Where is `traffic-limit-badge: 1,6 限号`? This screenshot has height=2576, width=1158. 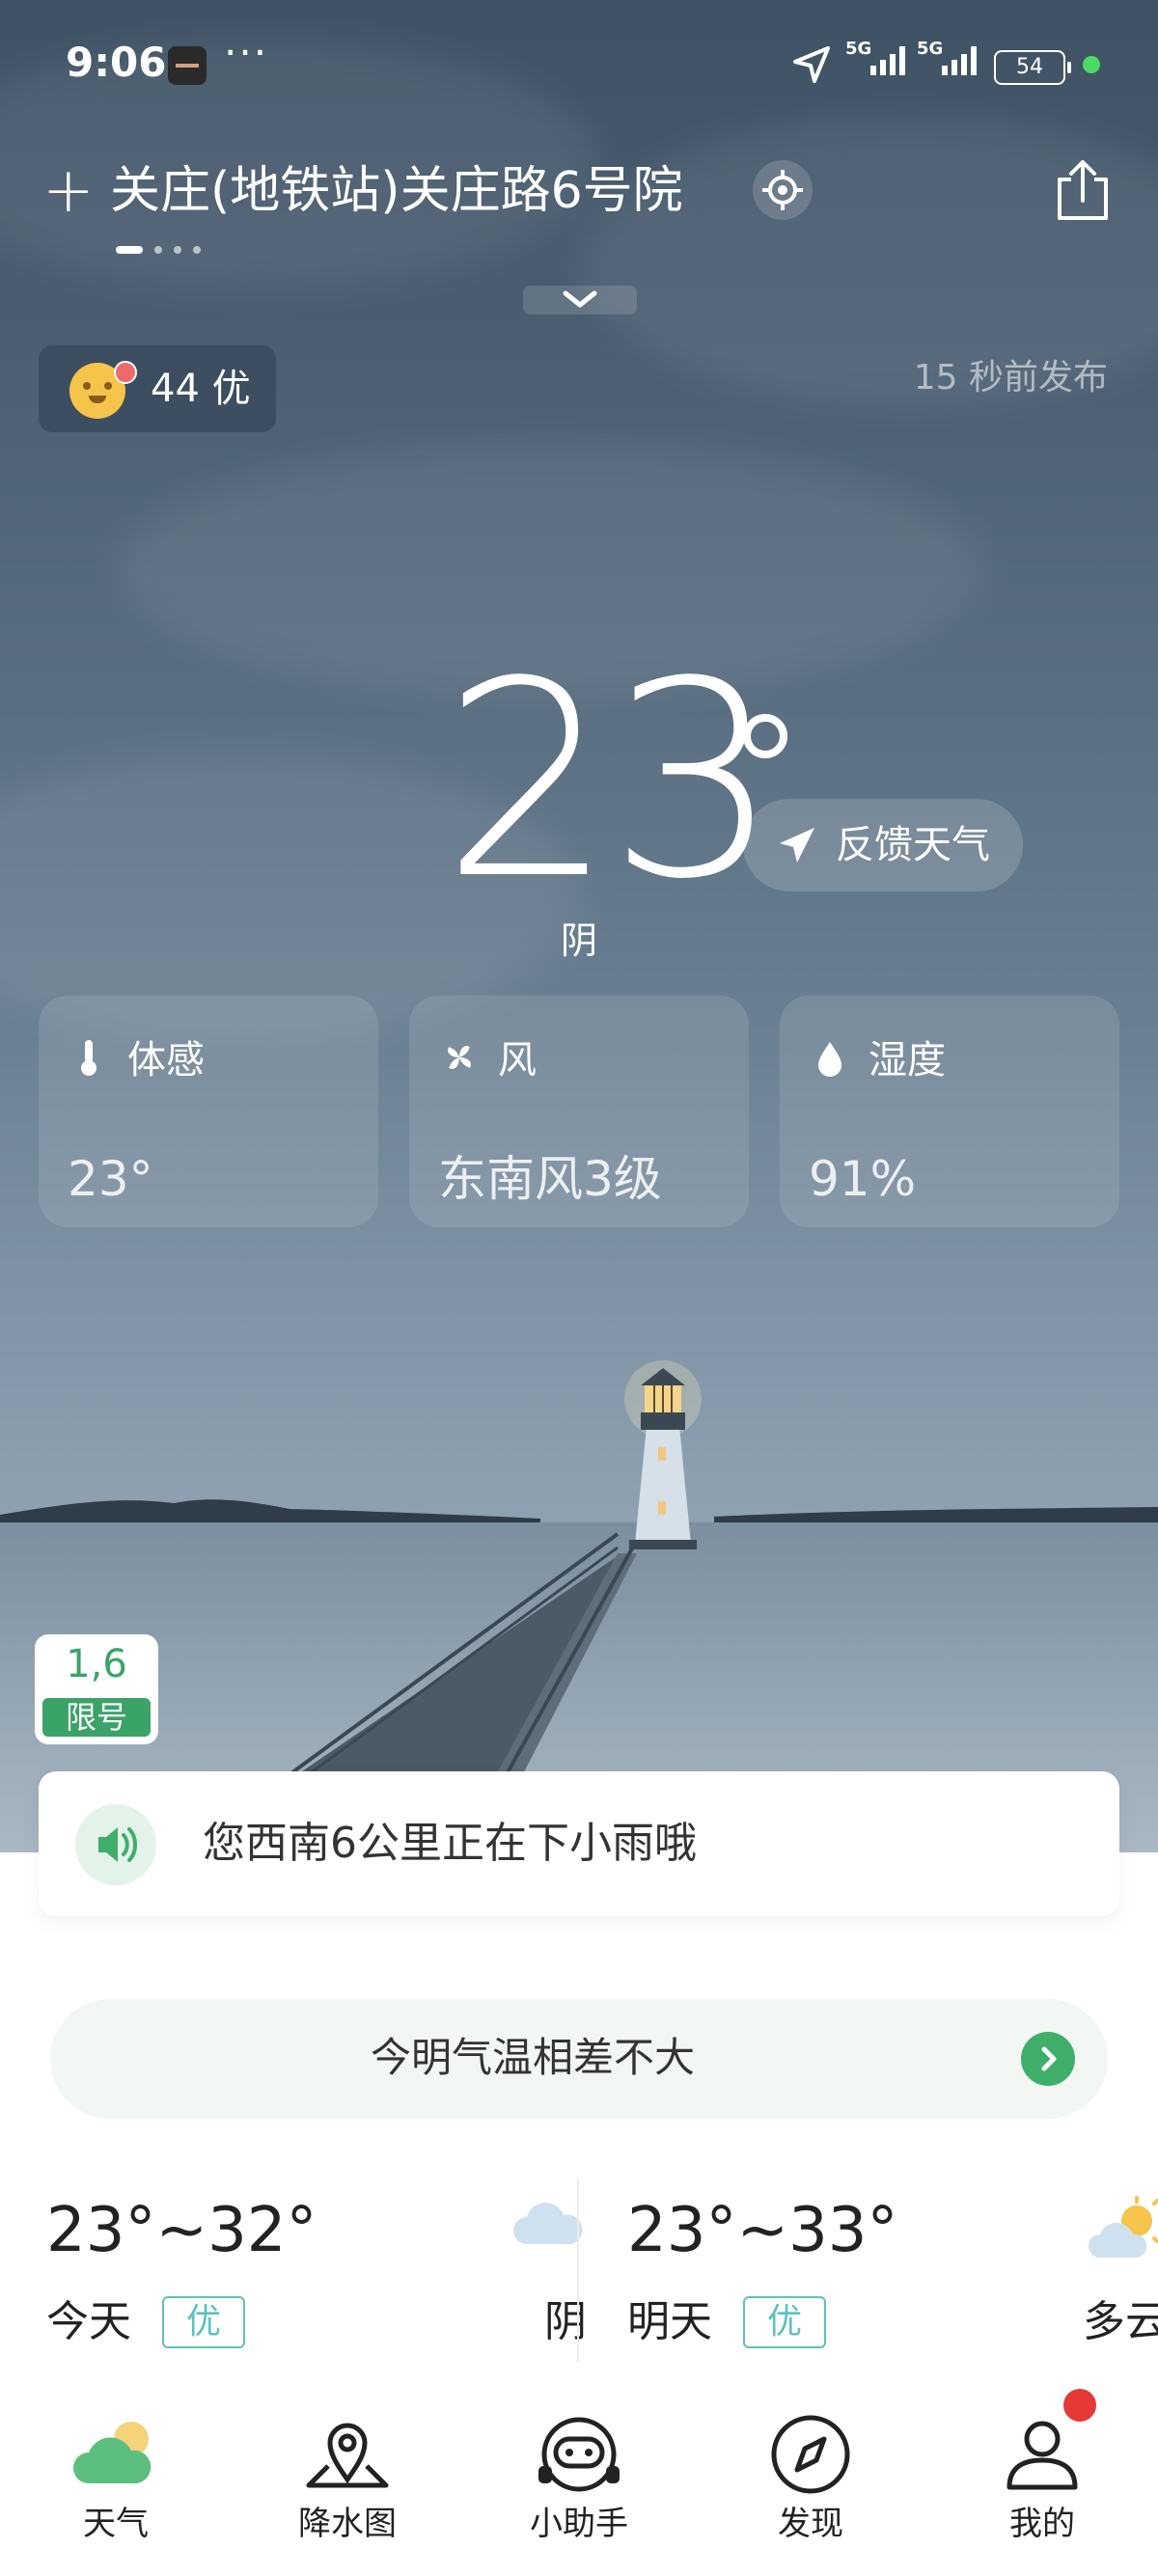
traffic-limit-badge: 1,6 限号 is located at coordinates (96, 1689).